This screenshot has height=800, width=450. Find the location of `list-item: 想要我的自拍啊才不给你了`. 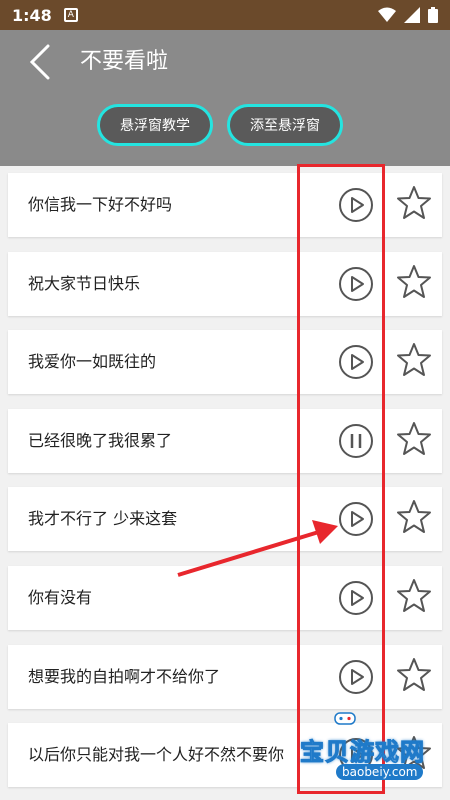

list-item: 想要我的自拍啊才不给你了 is located at coordinates (225, 677).